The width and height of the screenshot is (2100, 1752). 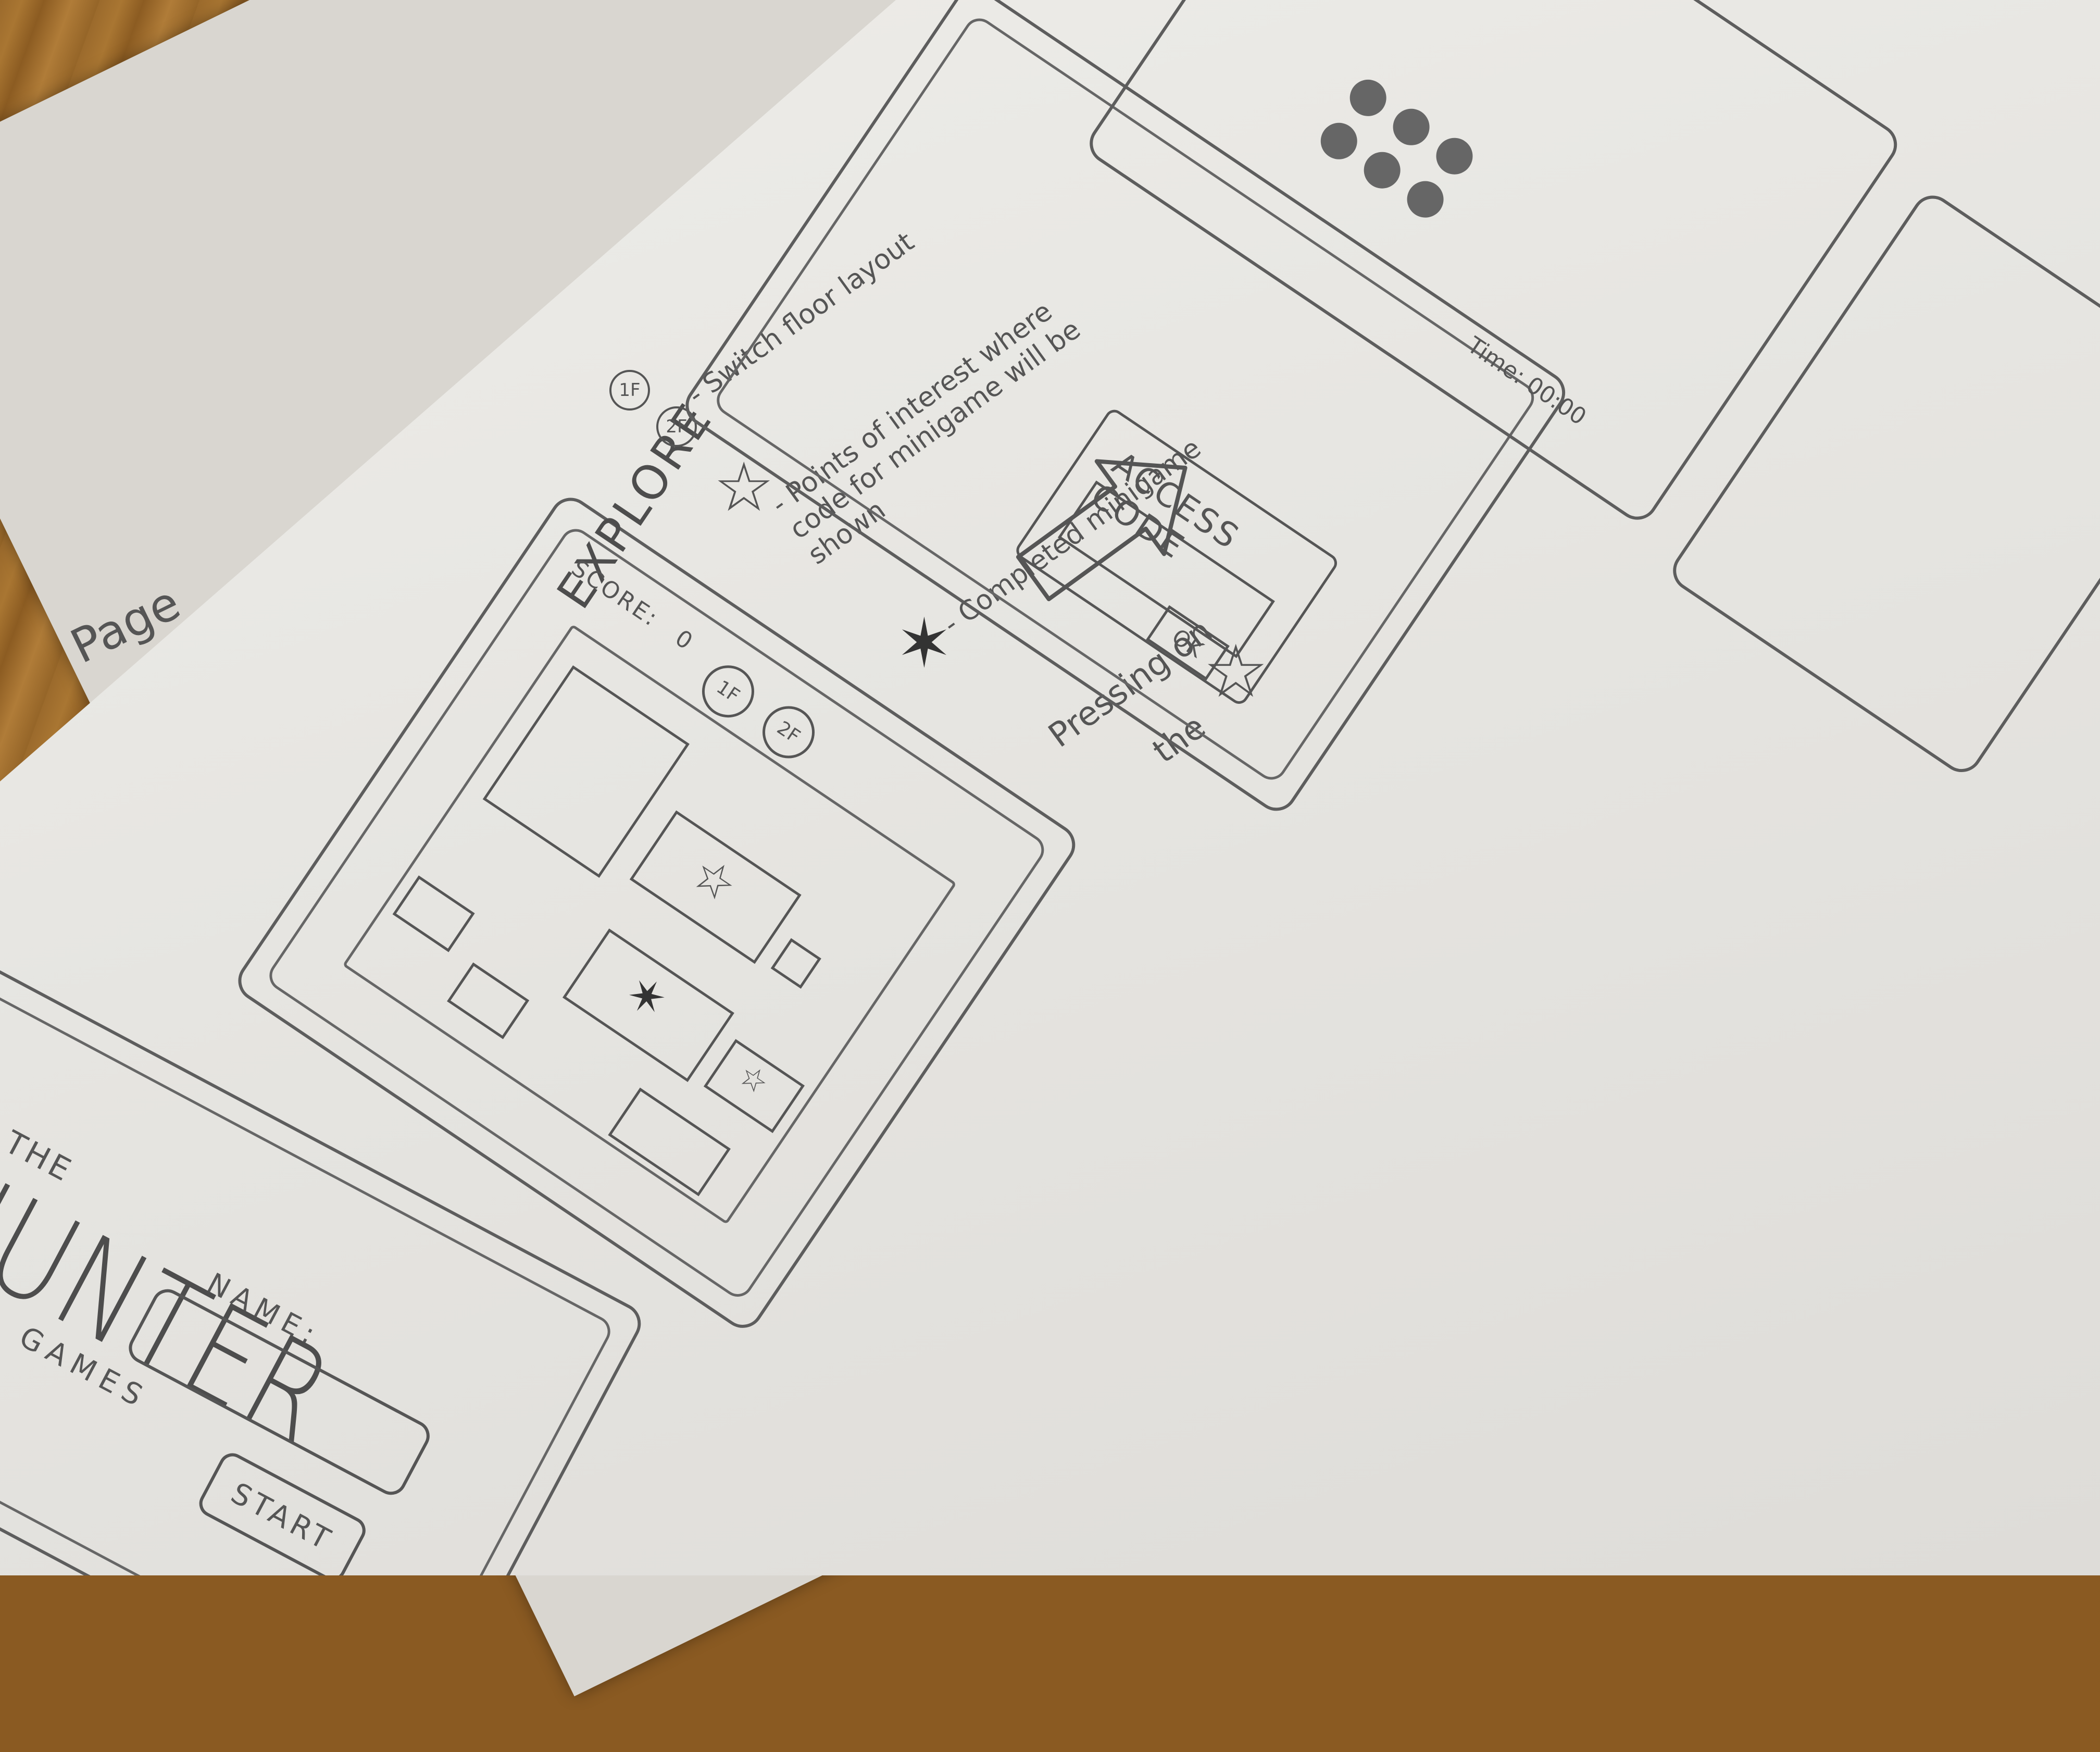 I want to click on floor-map: ☆ ✶ ☆, so click(x=649, y=924).